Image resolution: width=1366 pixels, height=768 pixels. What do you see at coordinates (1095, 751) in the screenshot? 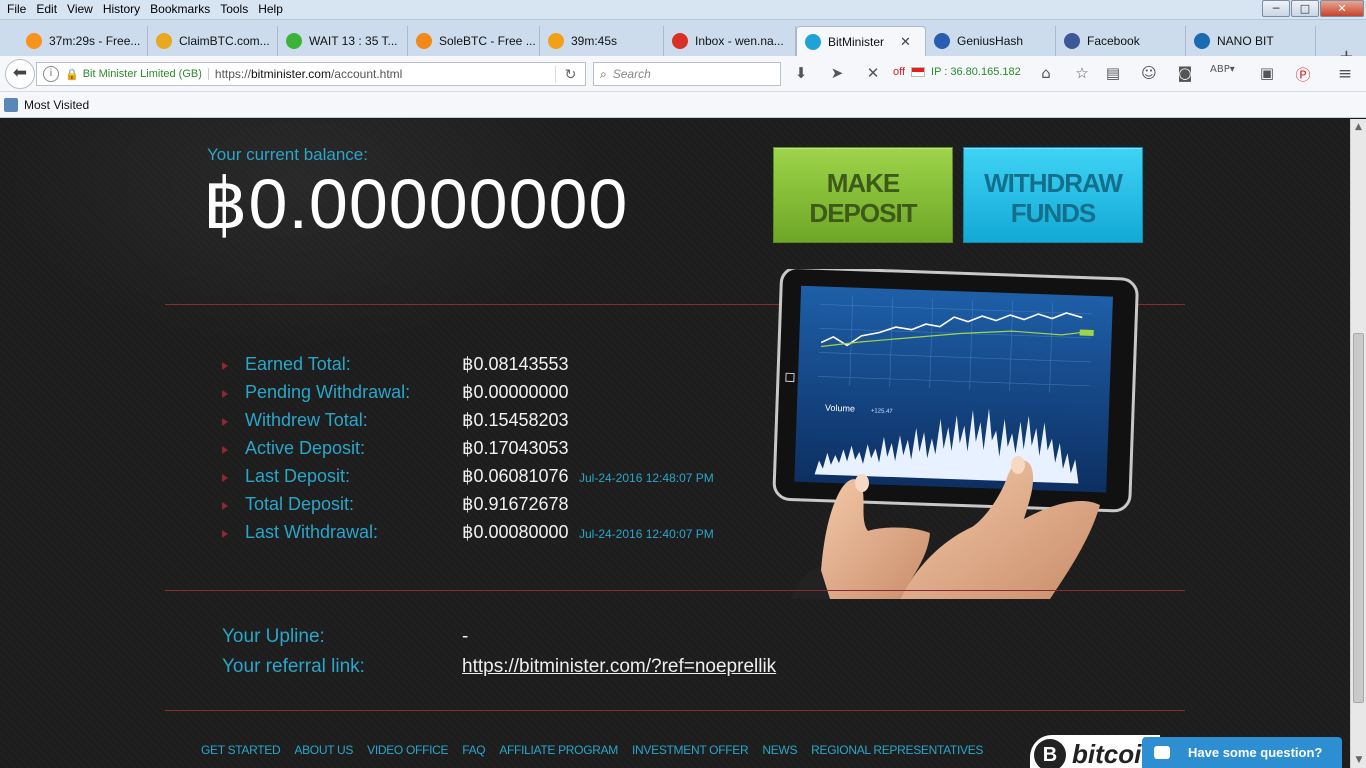
I see `bitcoin-logo: B bitcoin` at bounding box center [1095, 751].